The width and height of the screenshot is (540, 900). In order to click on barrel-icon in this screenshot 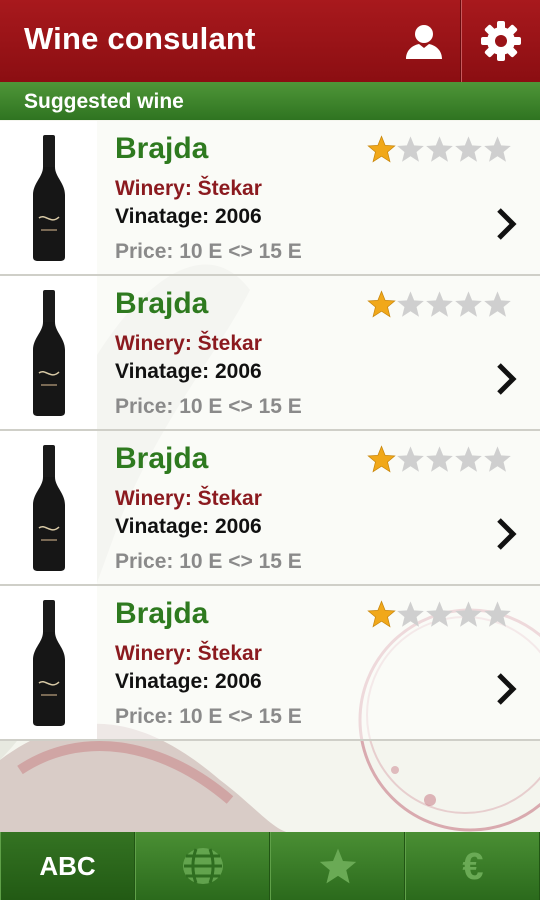, I will do `click(202, 866)`.